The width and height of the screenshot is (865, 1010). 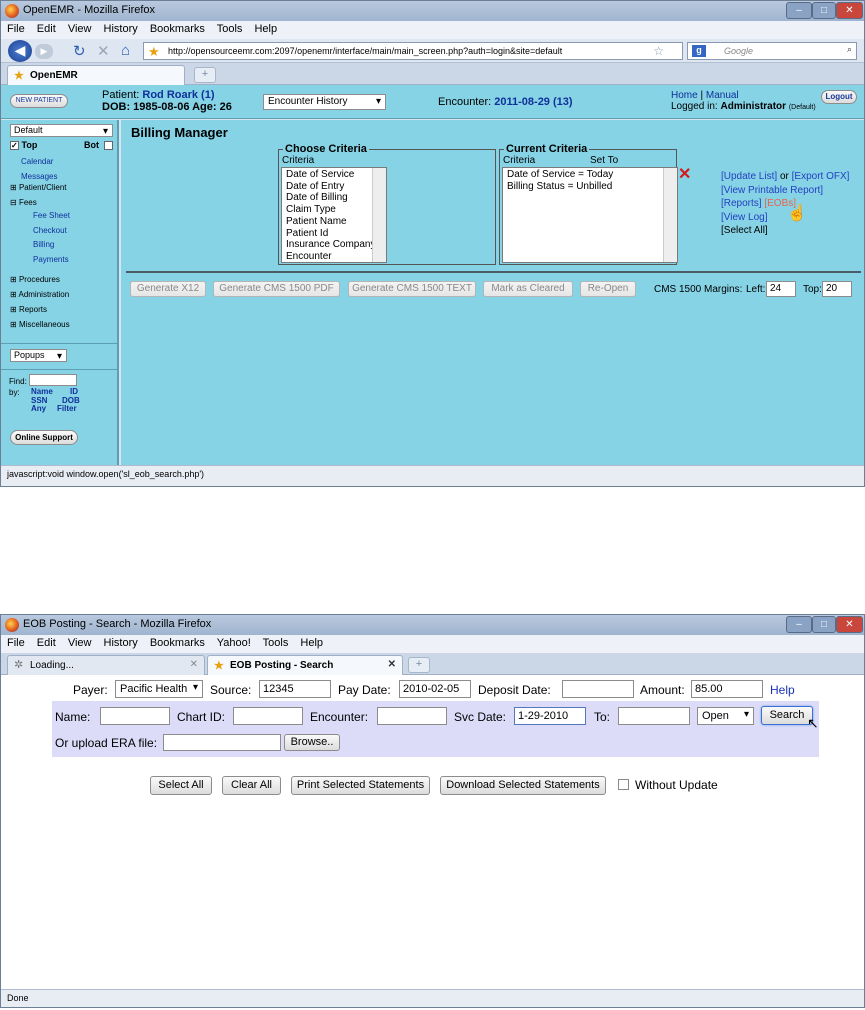 What do you see at coordinates (20, 51) in the screenshot?
I see `back-icon: ◀` at bounding box center [20, 51].